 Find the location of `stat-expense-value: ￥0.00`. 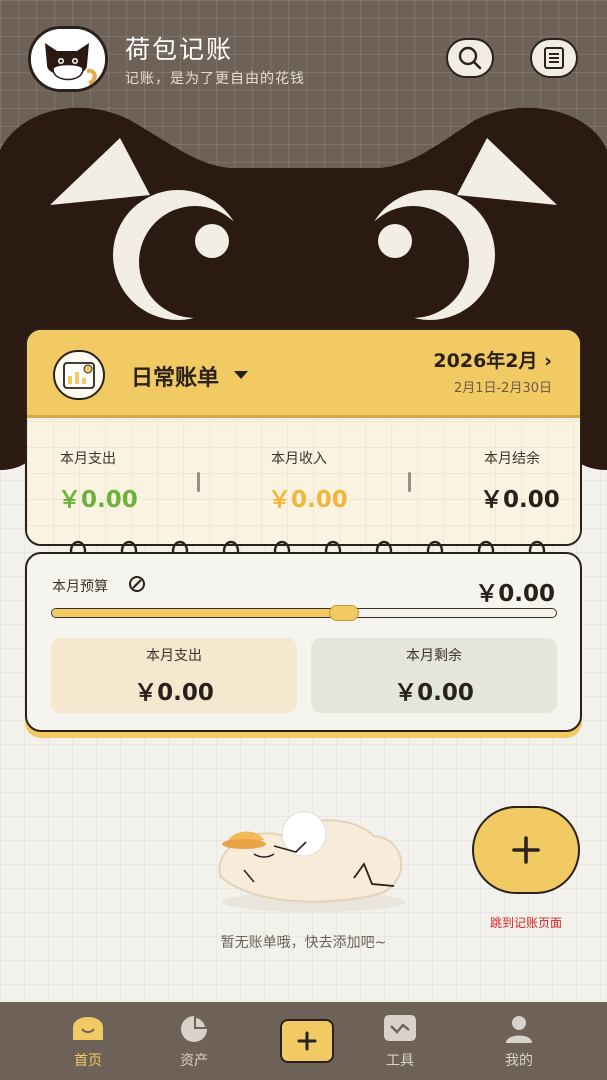

stat-expense-value: ￥0.00 is located at coordinates (98, 500).